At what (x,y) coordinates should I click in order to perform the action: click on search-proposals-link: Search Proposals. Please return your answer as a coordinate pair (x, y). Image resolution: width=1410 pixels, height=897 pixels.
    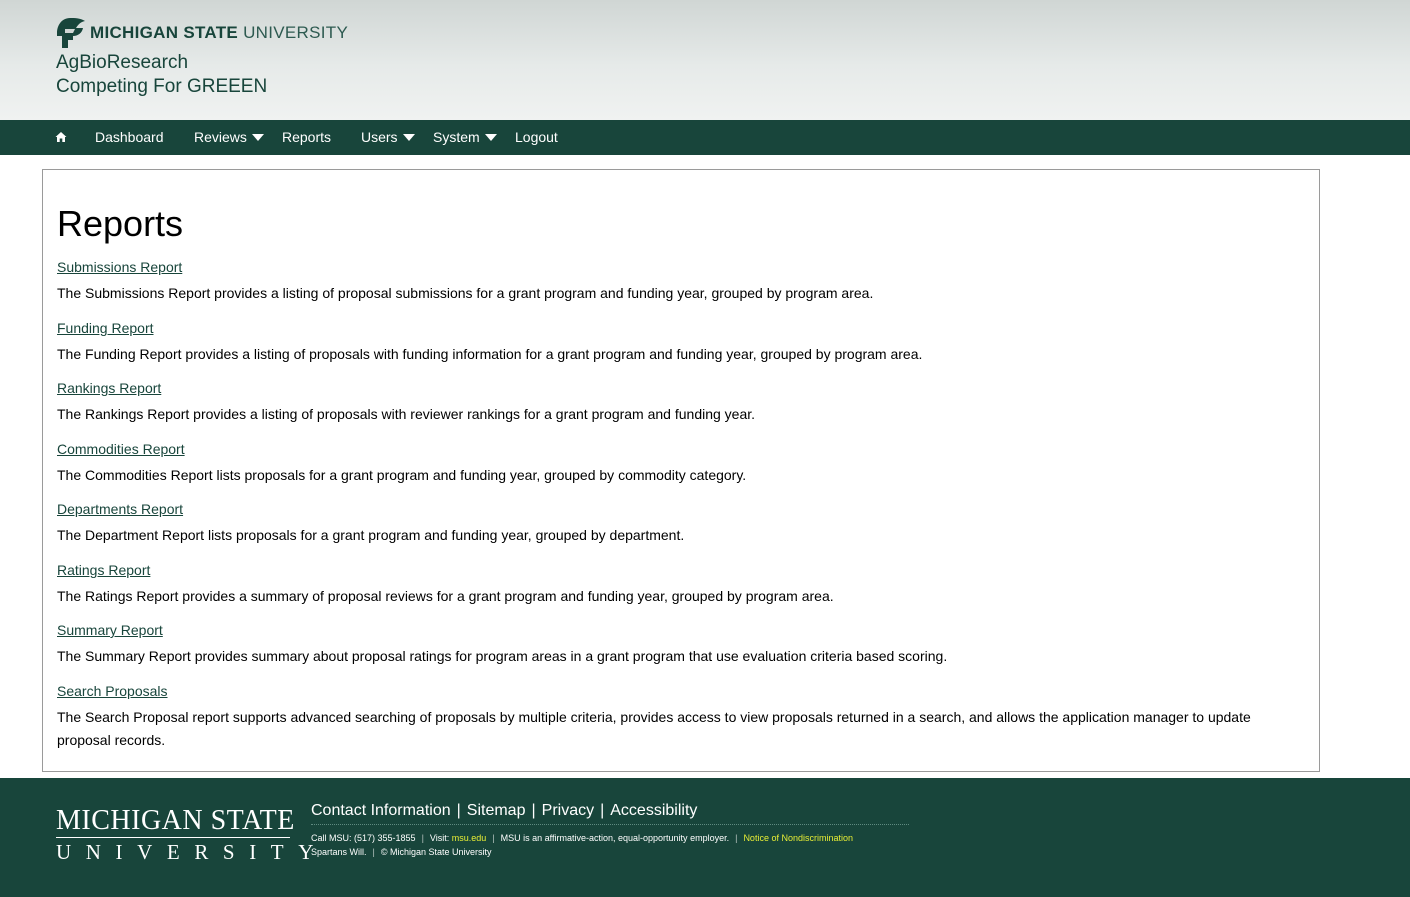
    Looking at the image, I should click on (112, 691).